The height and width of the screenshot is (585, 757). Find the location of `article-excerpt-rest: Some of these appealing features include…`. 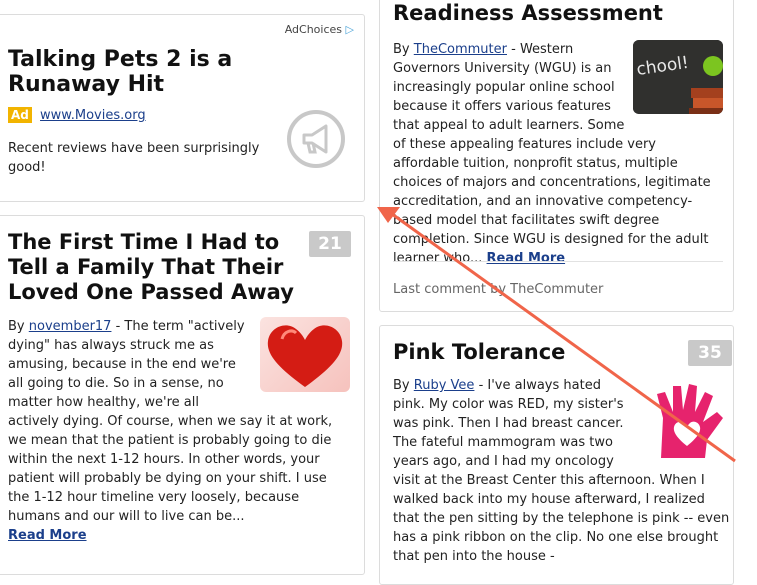

article-excerpt-rest: Some of these appealing features include… is located at coordinates (552, 192).